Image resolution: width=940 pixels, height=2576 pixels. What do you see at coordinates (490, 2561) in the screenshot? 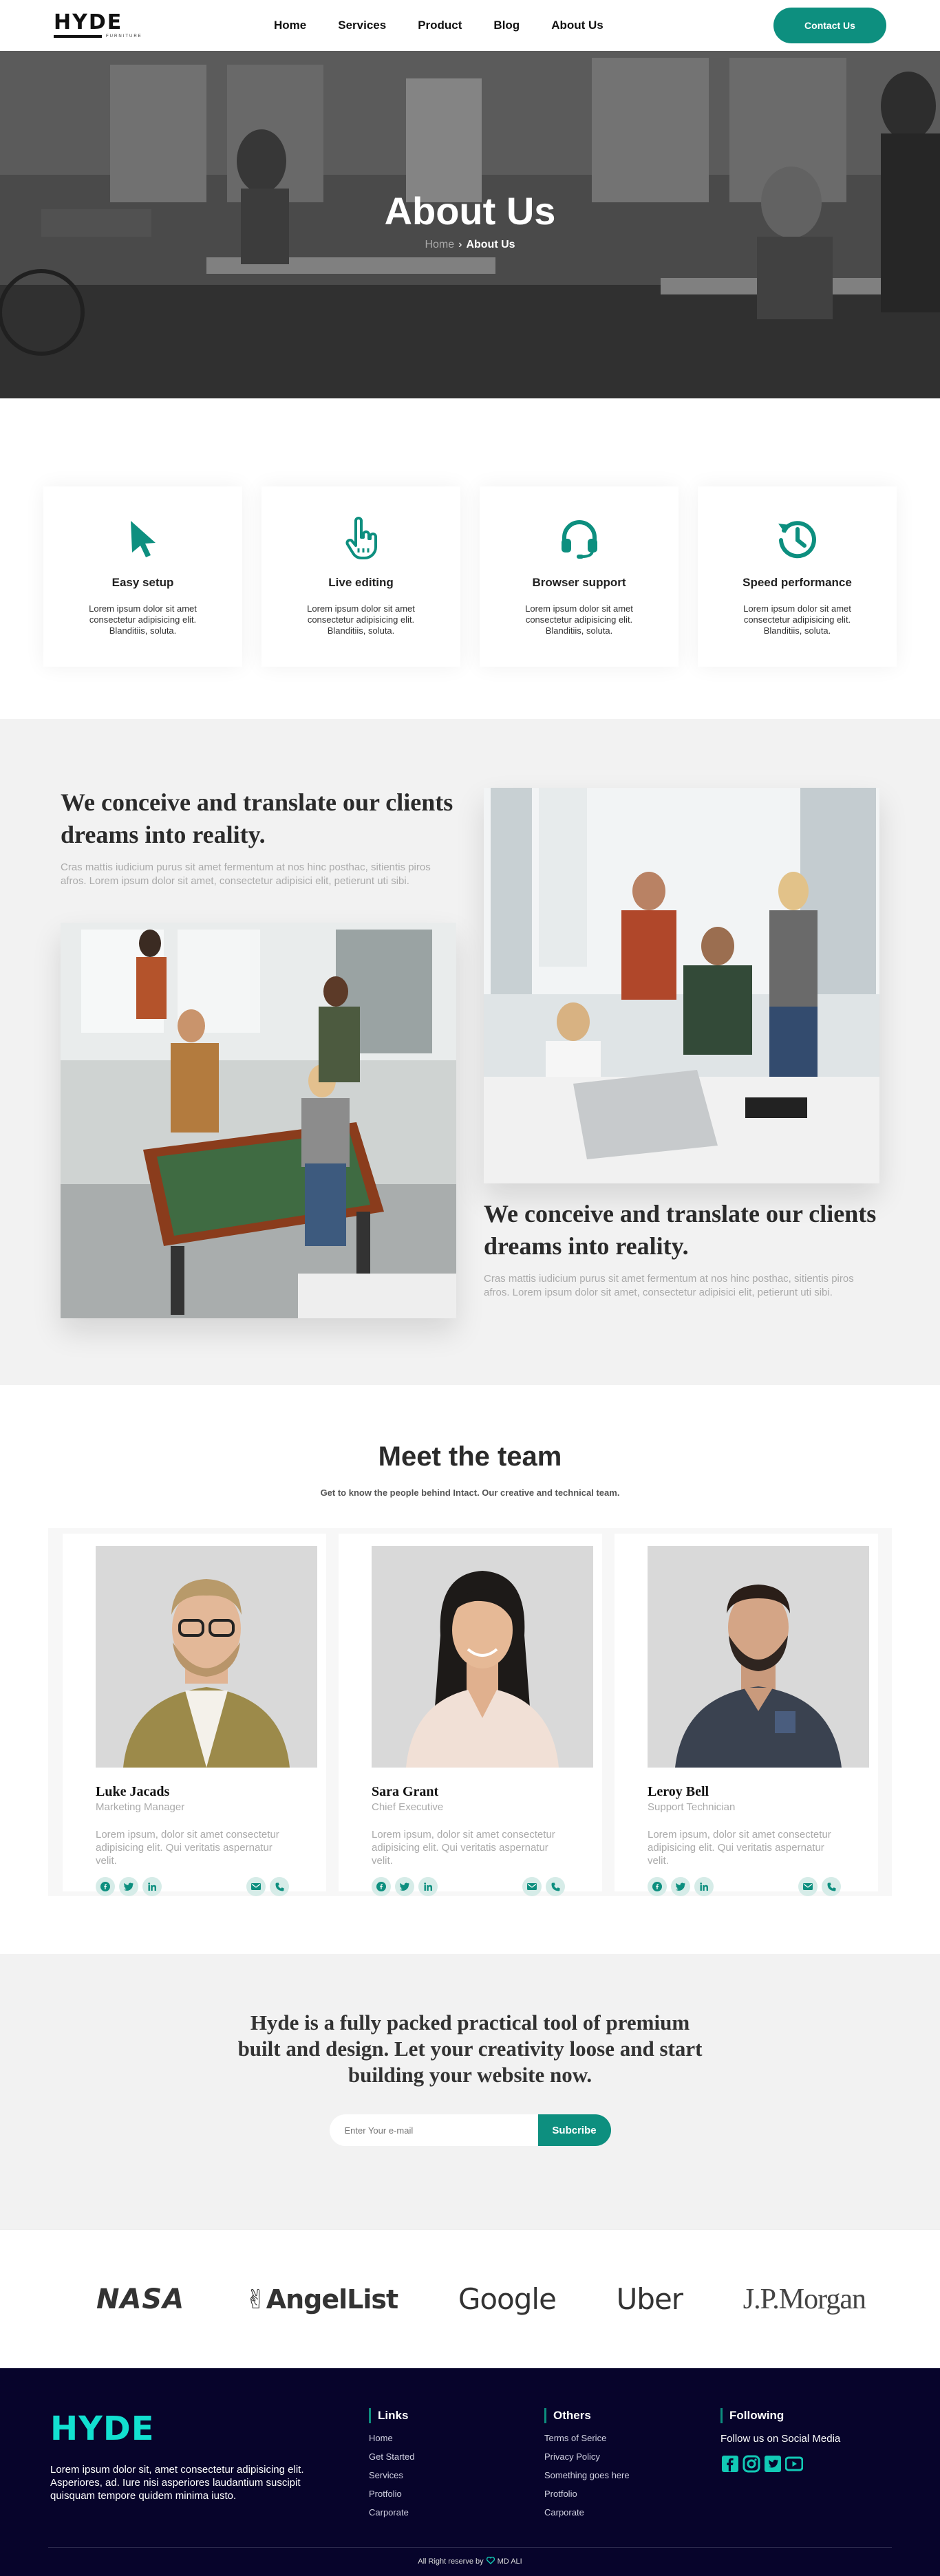
I see `heart-icon` at bounding box center [490, 2561].